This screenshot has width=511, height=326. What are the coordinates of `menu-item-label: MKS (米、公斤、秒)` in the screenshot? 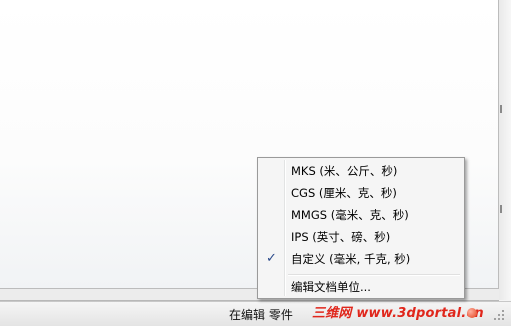 It's located at (344, 171).